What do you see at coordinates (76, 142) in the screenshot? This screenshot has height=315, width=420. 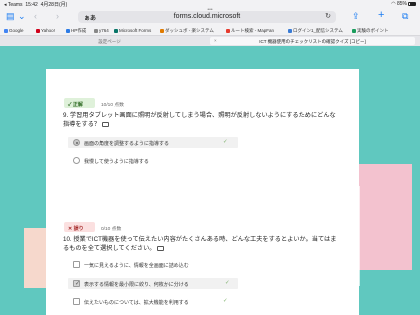 I see `radio-selected` at bounding box center [76, 142].